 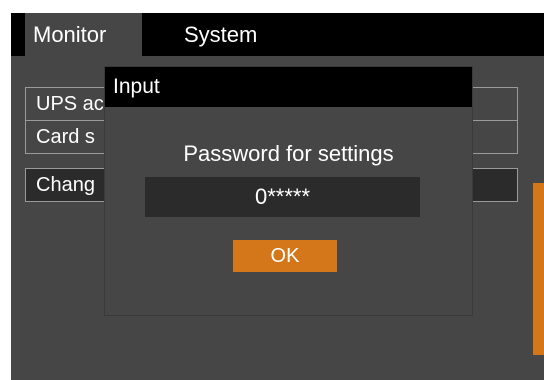 I want to click on tab-system: System, so click(x=220, y=34).